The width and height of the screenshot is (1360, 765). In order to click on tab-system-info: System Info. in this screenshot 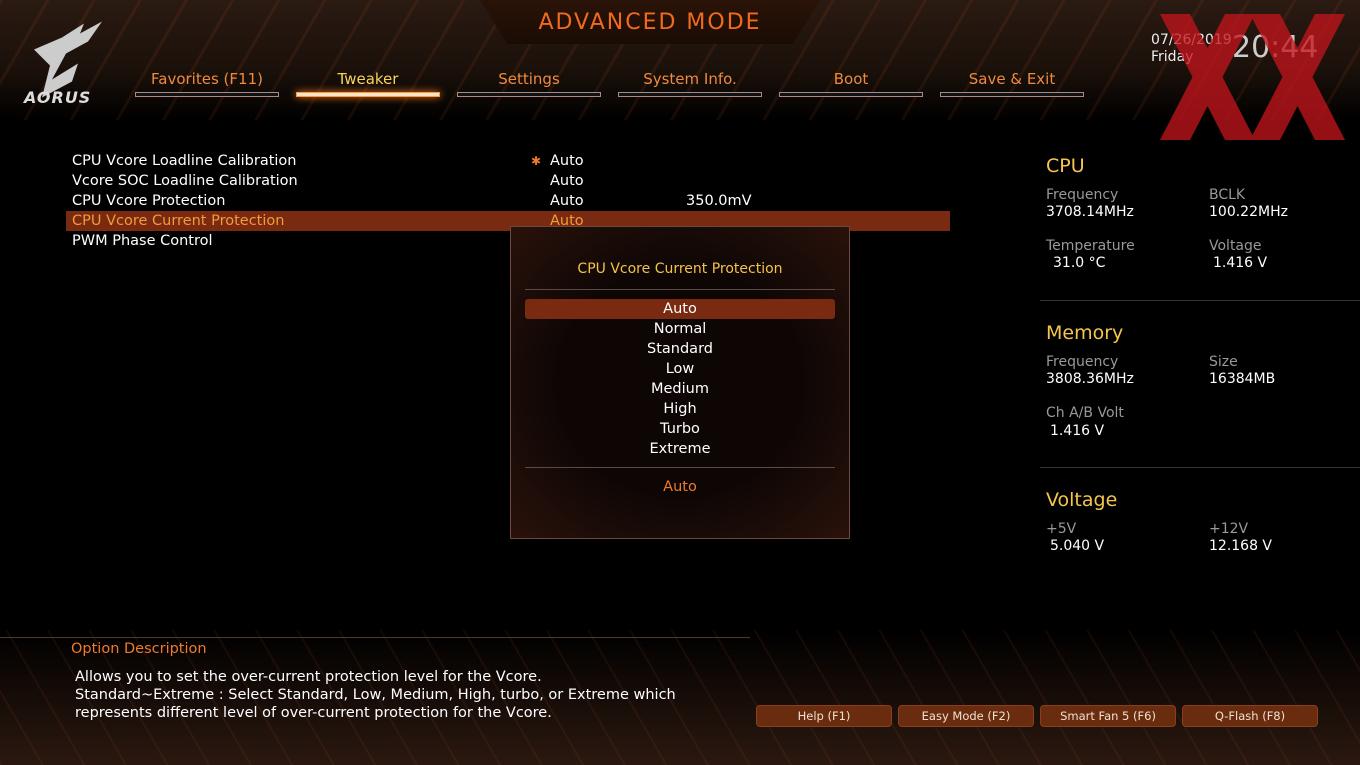, I will do `click(690, 83)`.